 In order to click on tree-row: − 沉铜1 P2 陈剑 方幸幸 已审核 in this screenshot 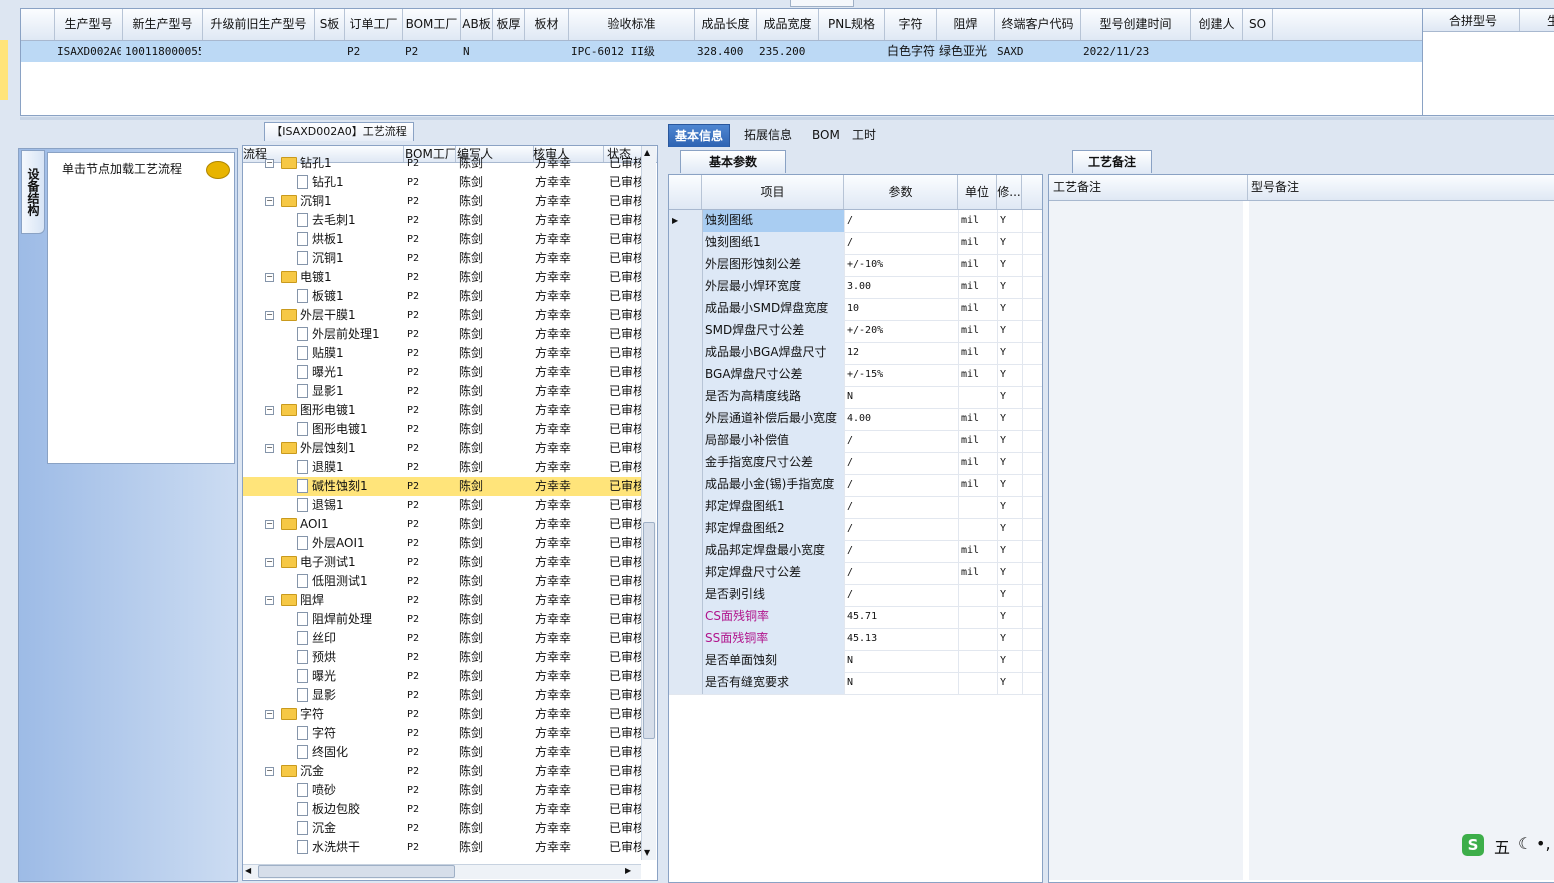, I will do `click(443, 201)`.